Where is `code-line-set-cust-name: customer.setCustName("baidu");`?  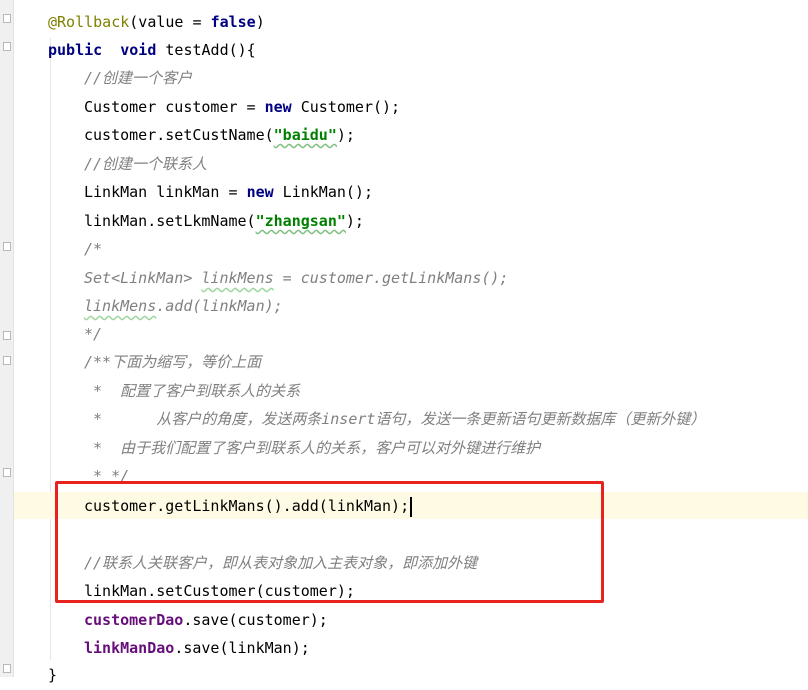 code-line-set-cust-name: customer.setCustName("baidu"); is located at coordinates (219, 135).